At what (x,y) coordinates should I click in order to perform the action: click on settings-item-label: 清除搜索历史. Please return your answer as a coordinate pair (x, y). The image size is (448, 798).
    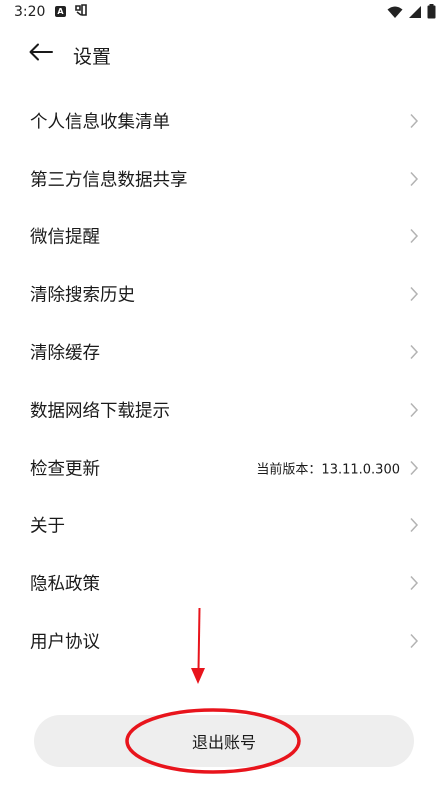
    Looking at the image, I should click on (82, 295).